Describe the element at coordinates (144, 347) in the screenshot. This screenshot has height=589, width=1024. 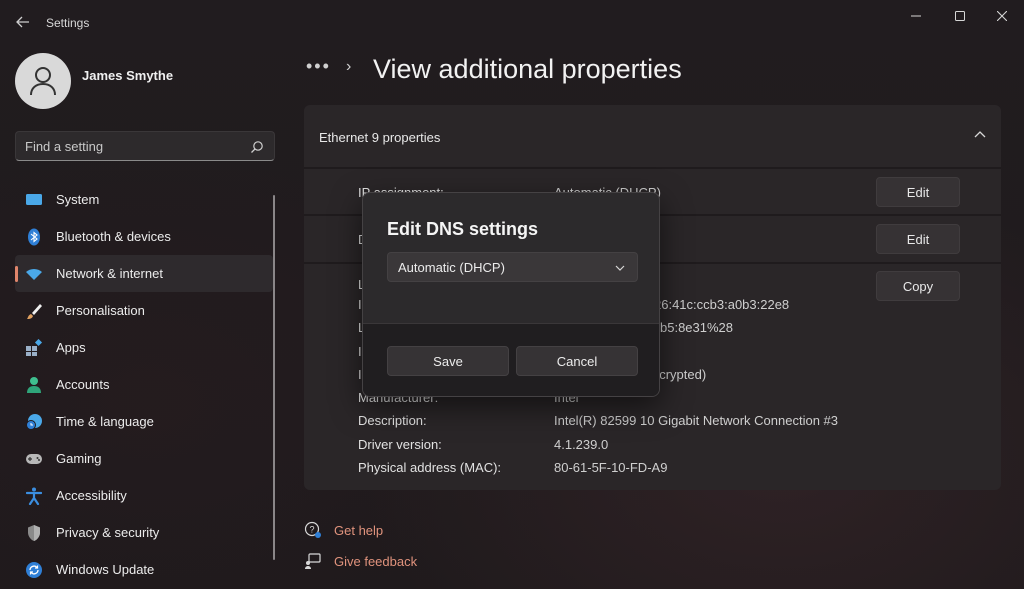
I see `sidebar-item-apps: Apps` at that location.